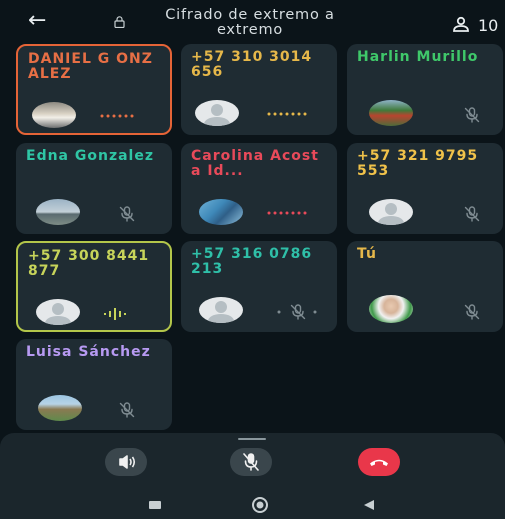 Image resolution: width=505 pixels, height=519 pixels. I want to click on call-header: ← Cifrado de extremo a extremo 10, so click(252, 20).